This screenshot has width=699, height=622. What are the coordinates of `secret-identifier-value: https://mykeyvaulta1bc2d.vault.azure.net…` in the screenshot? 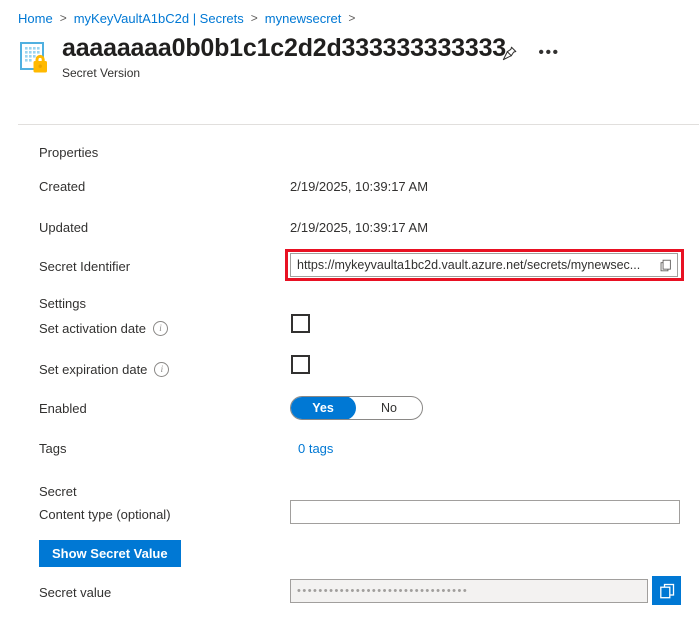 It's located at (469, 265).